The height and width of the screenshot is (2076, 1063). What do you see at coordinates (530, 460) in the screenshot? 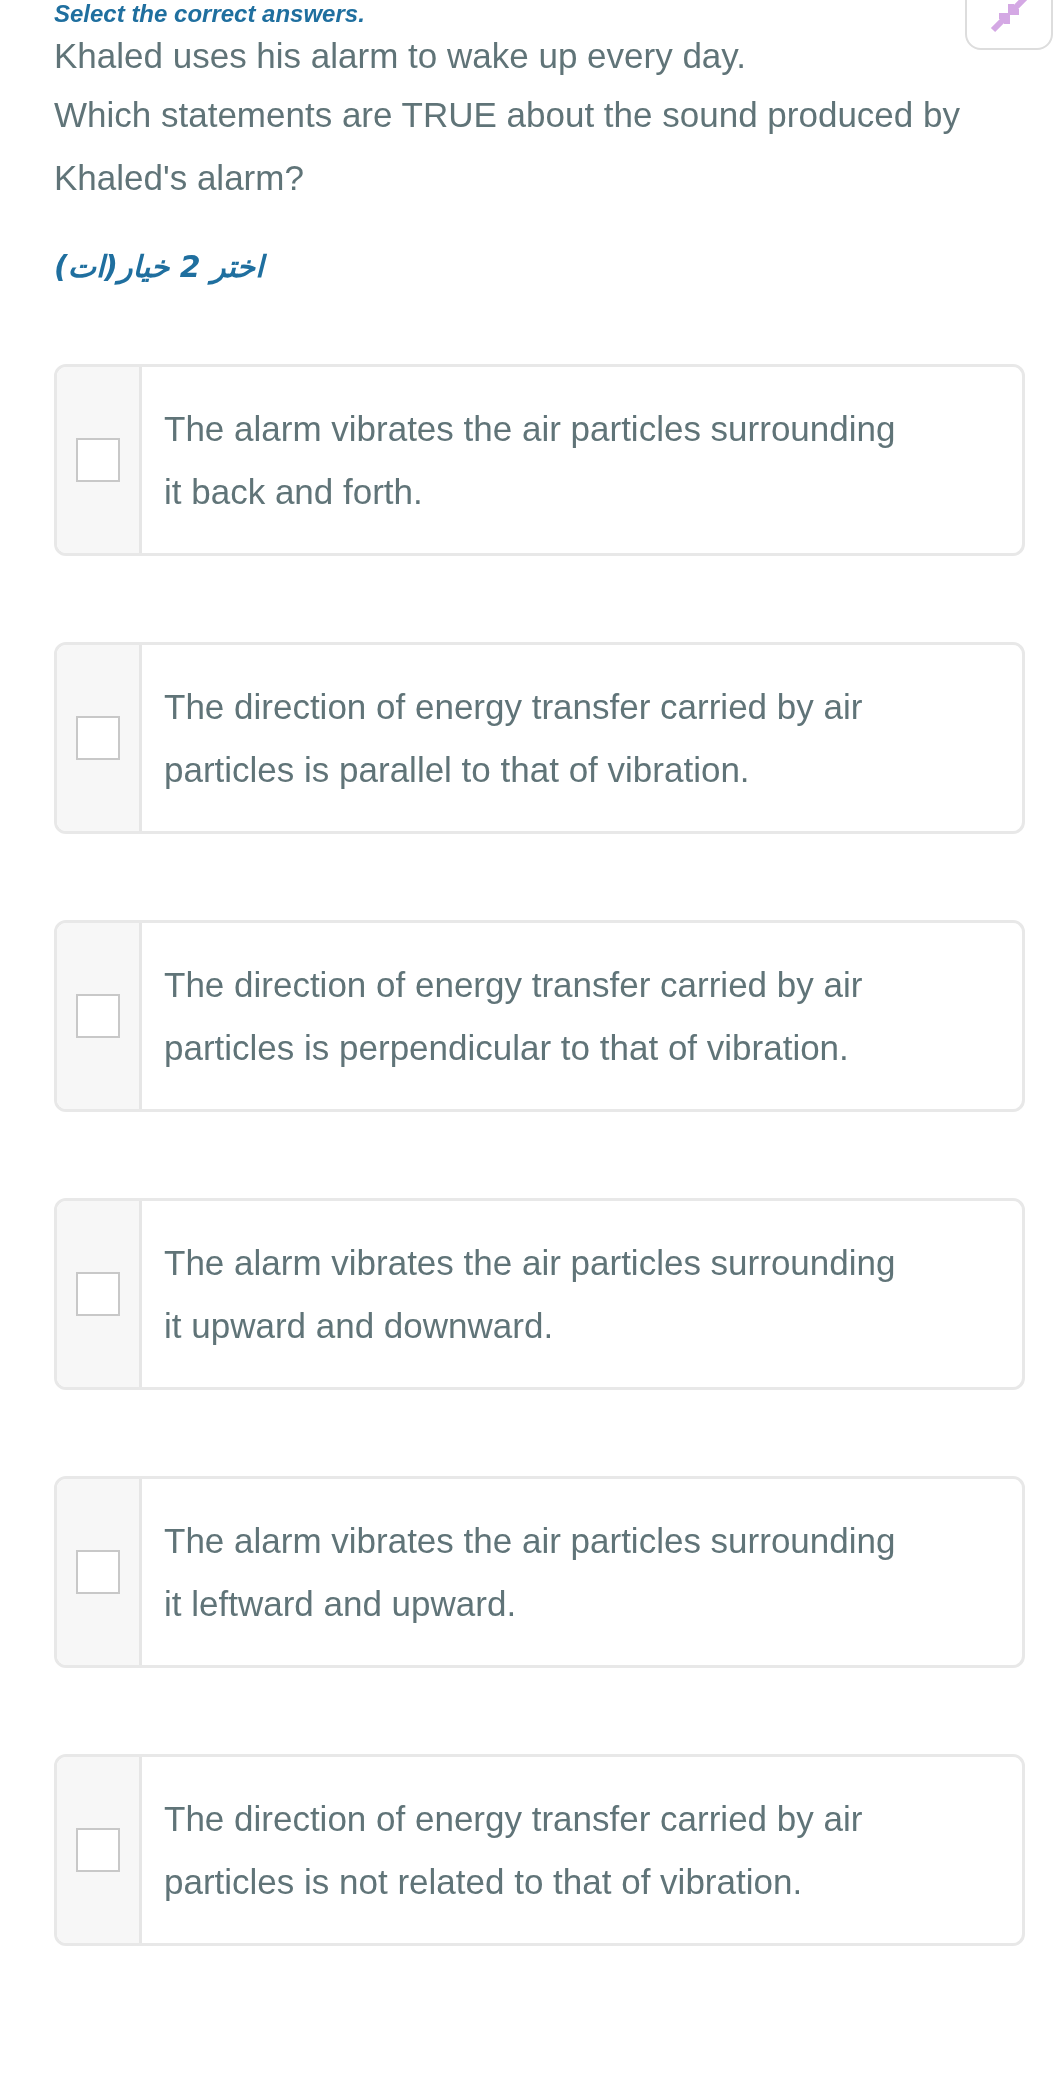
I see `option-text: The alarm vibrates the air particles surrounding it back and forth.` at bounding box center [530, 460].